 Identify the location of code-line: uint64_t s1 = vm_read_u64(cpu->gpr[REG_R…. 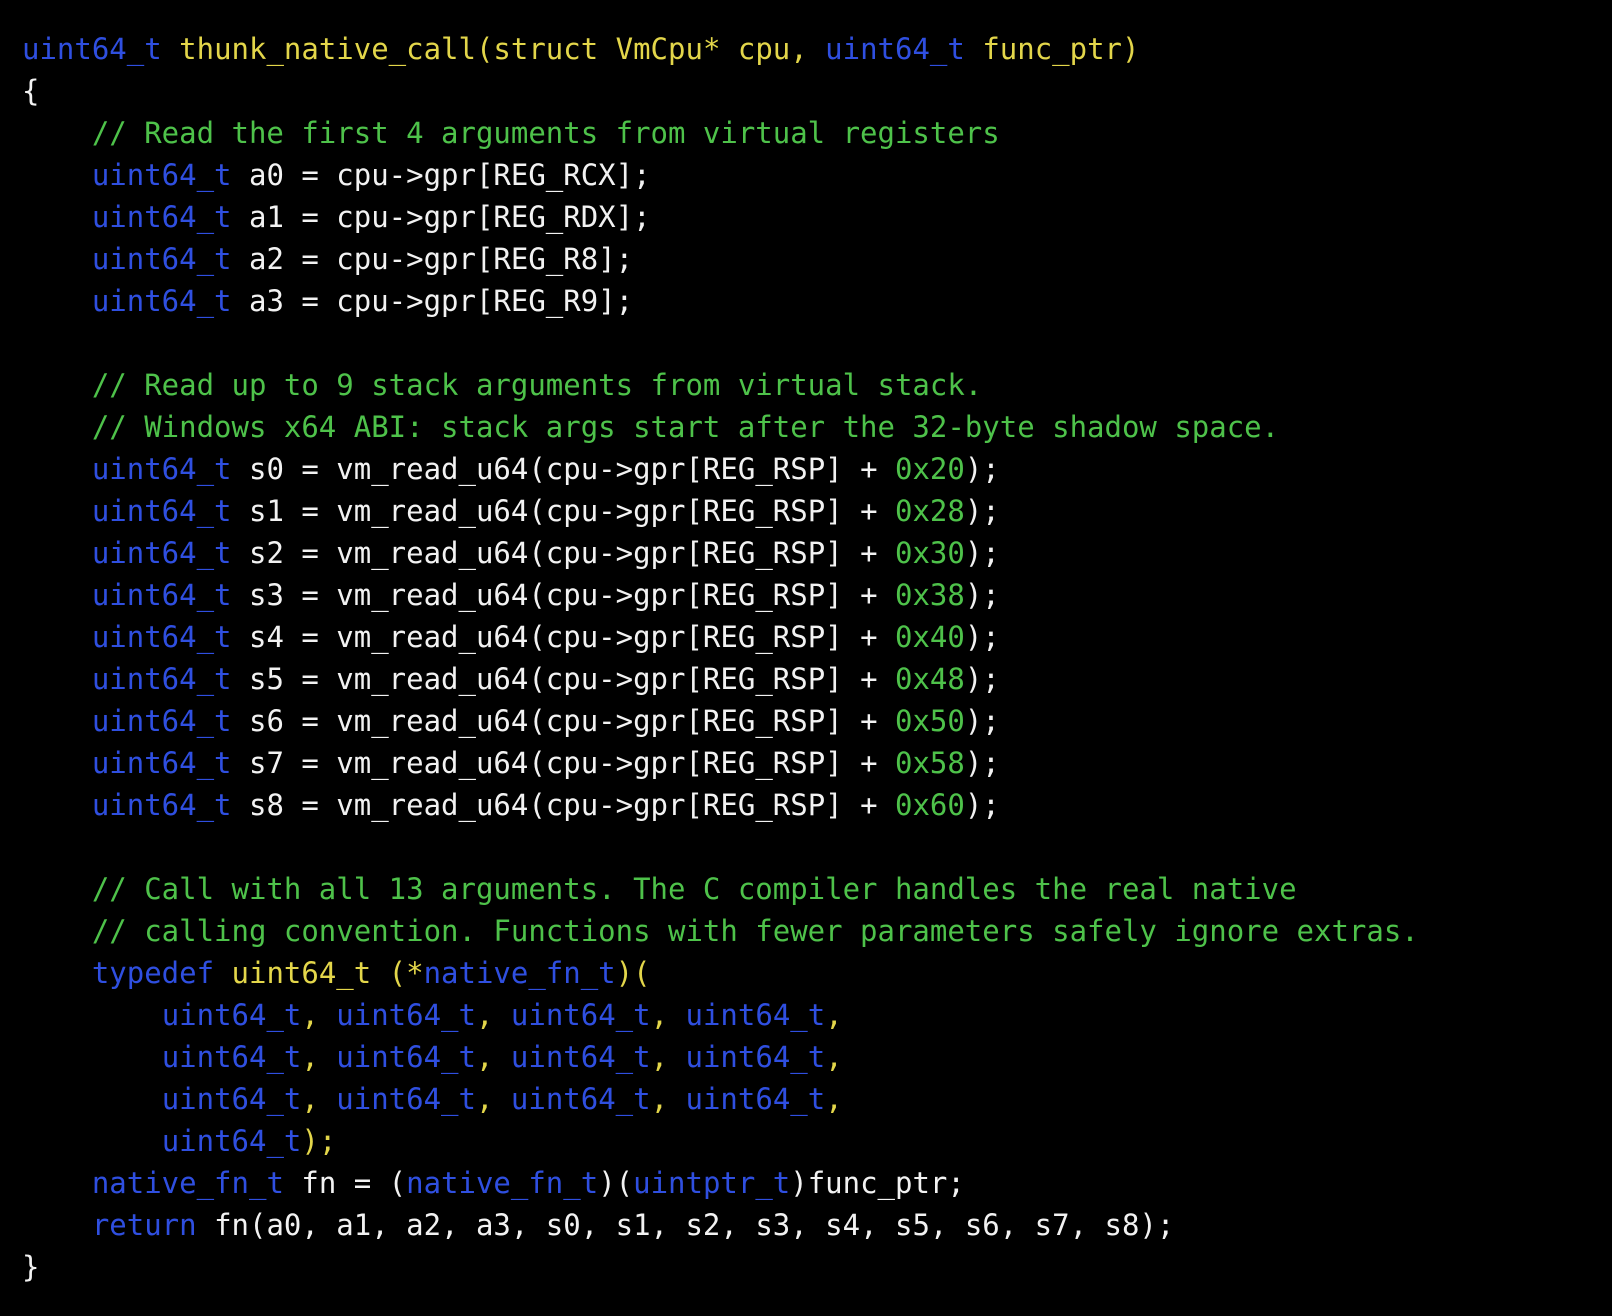
(817, 511).